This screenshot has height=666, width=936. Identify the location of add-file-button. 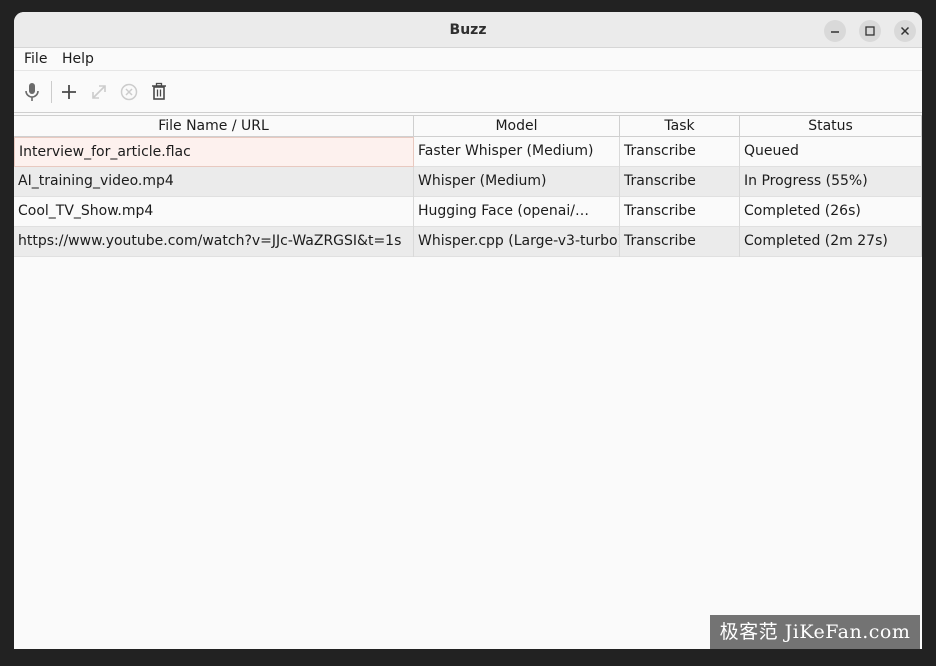
(69, 92).